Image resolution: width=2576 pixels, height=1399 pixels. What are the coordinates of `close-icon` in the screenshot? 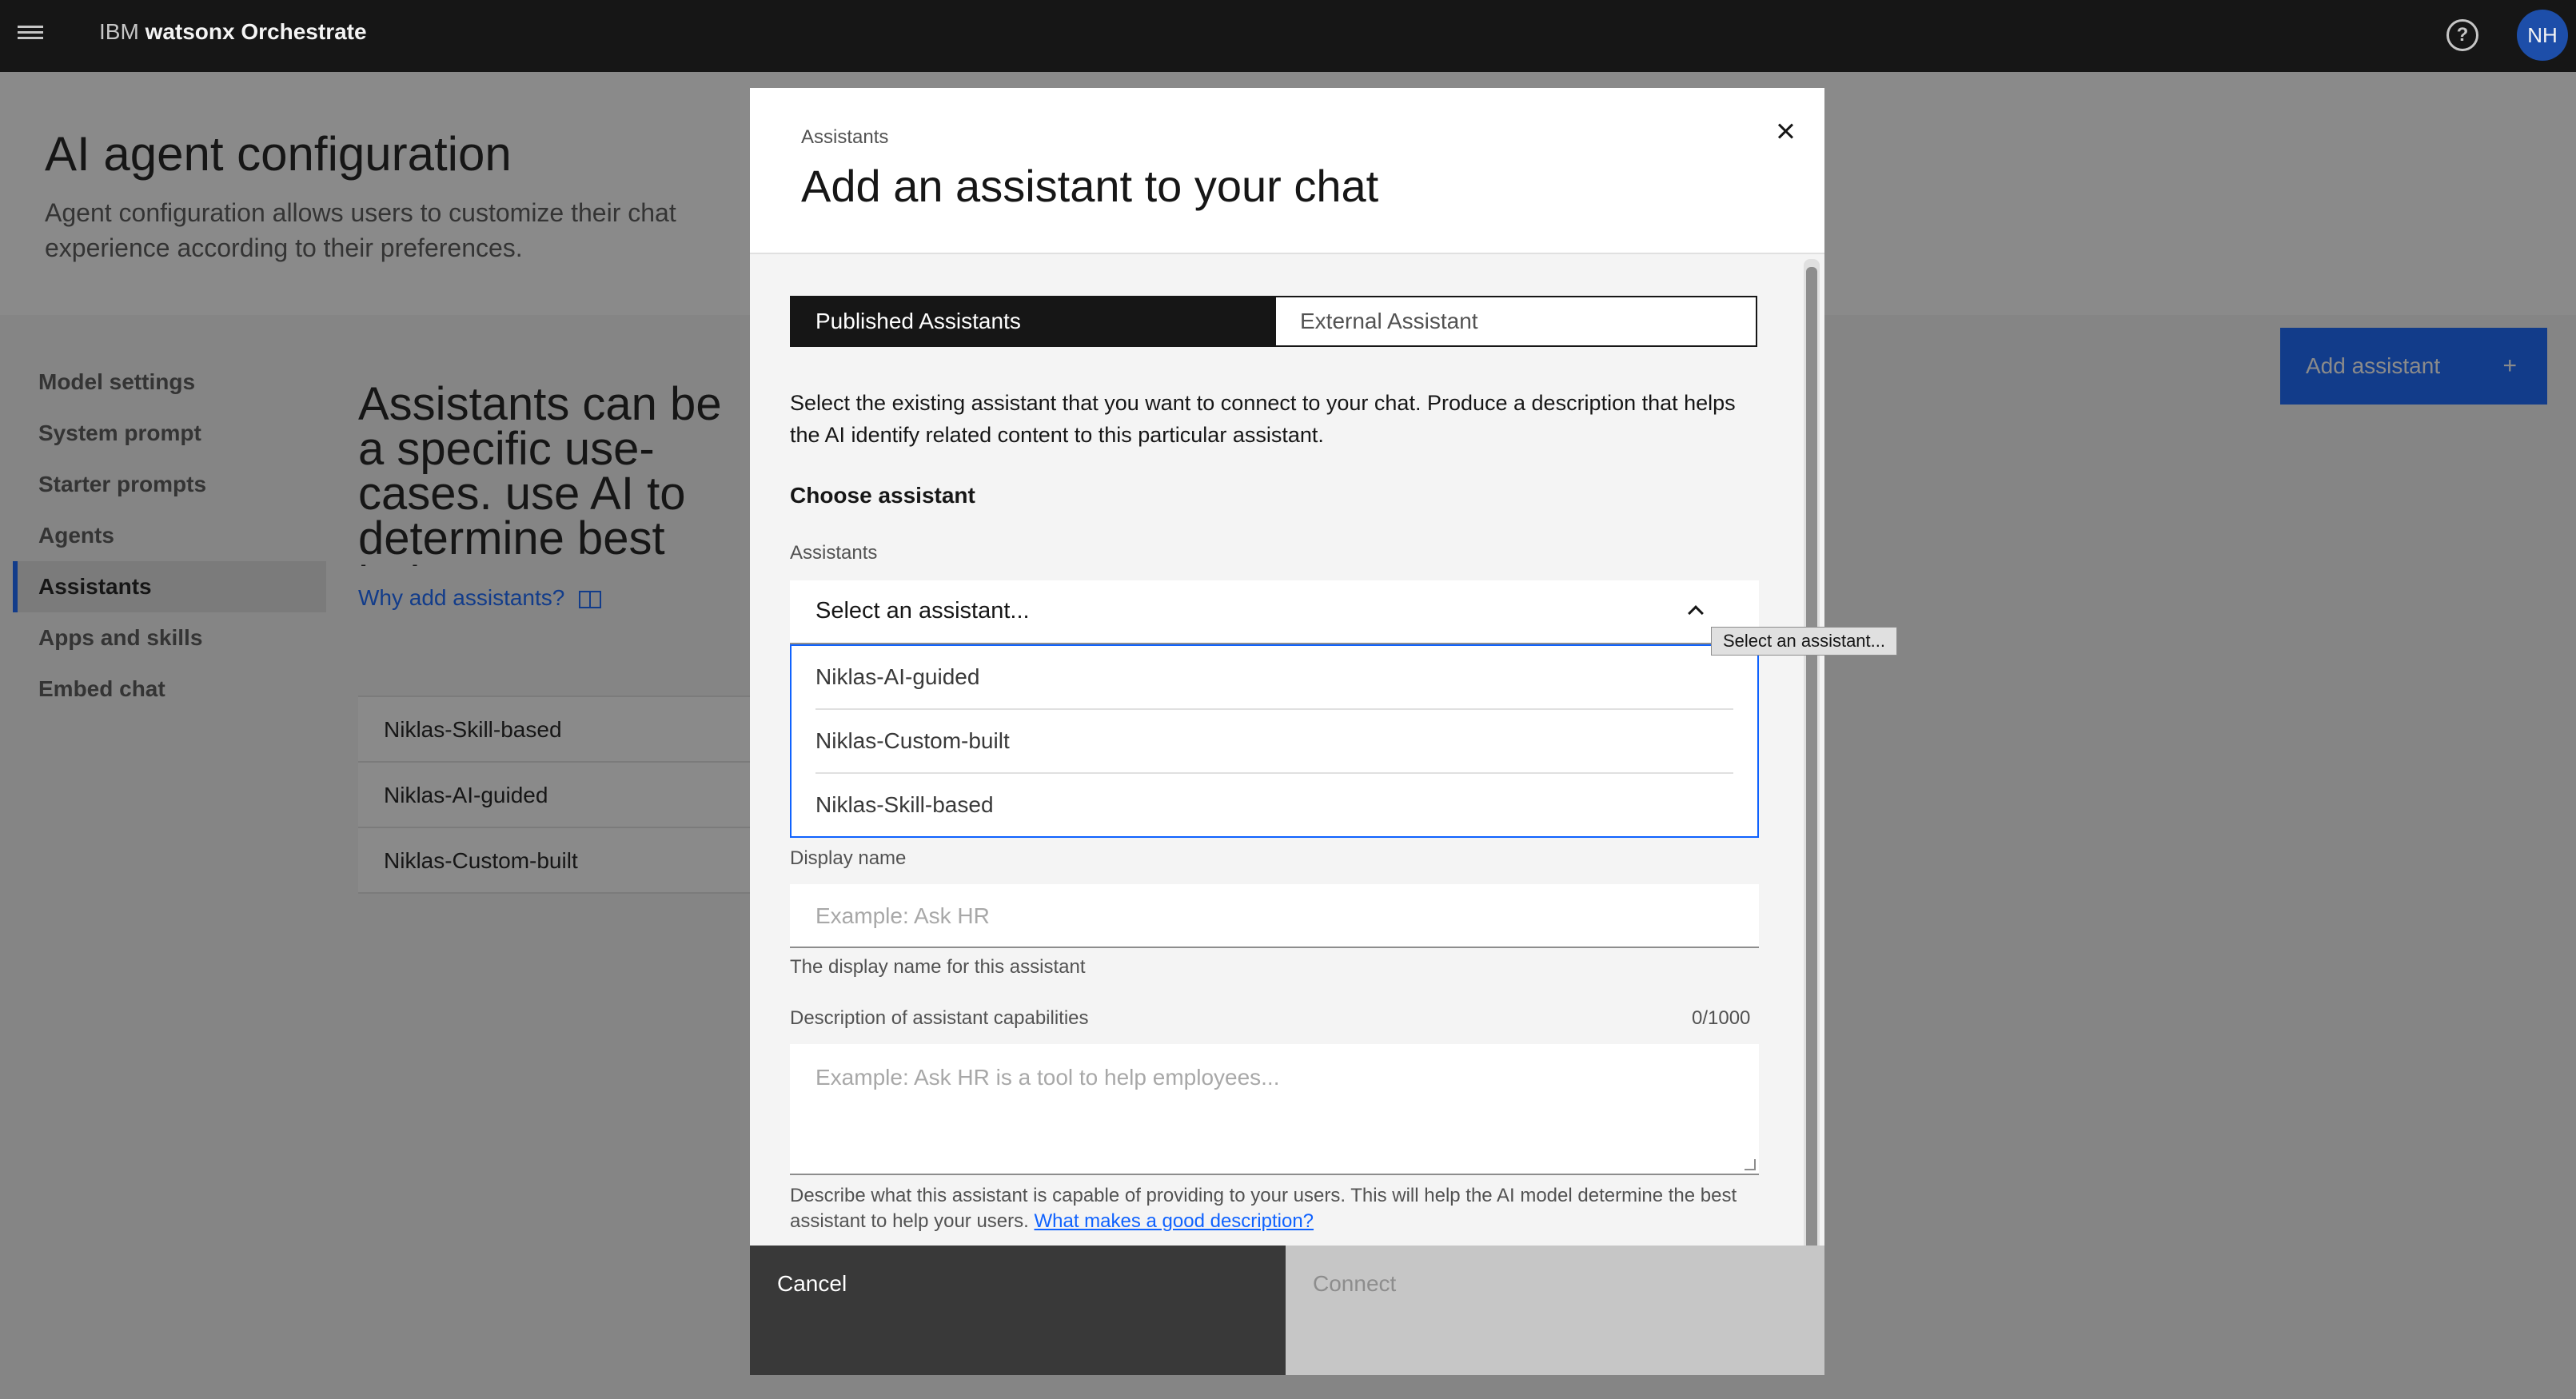 It's located at (1786, 131).